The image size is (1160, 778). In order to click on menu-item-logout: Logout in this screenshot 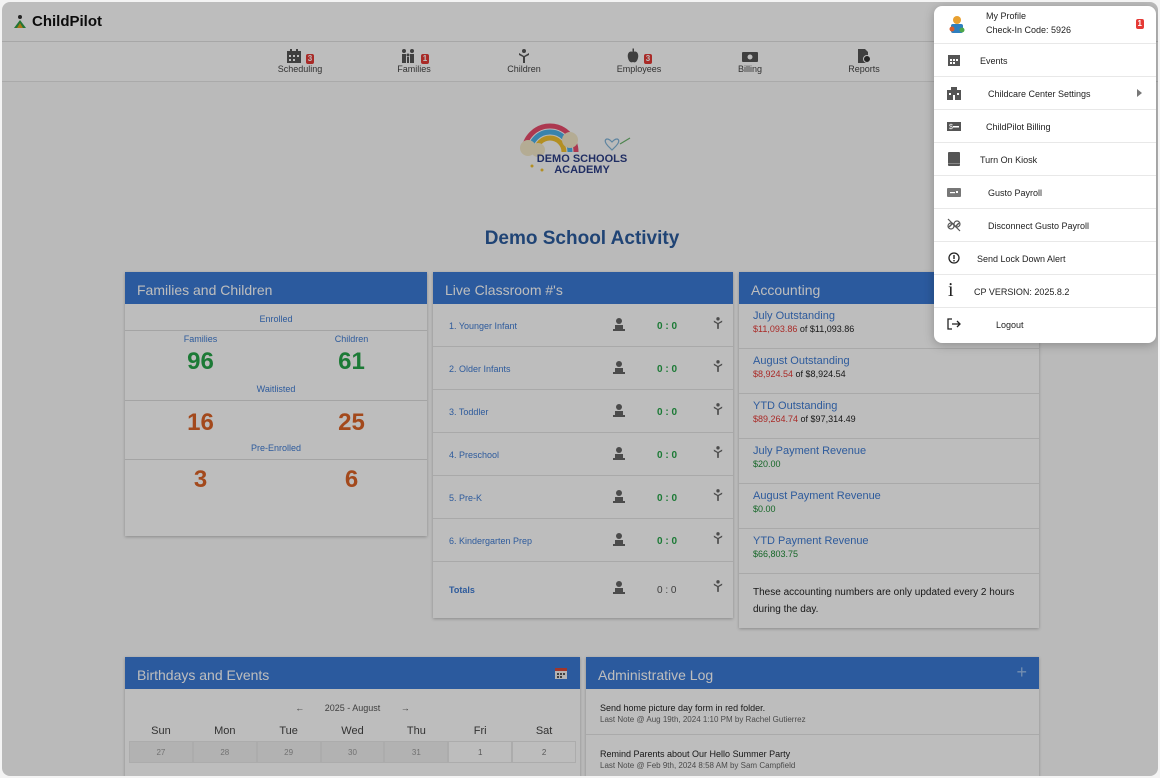, I will do `click(1045, 324)`.